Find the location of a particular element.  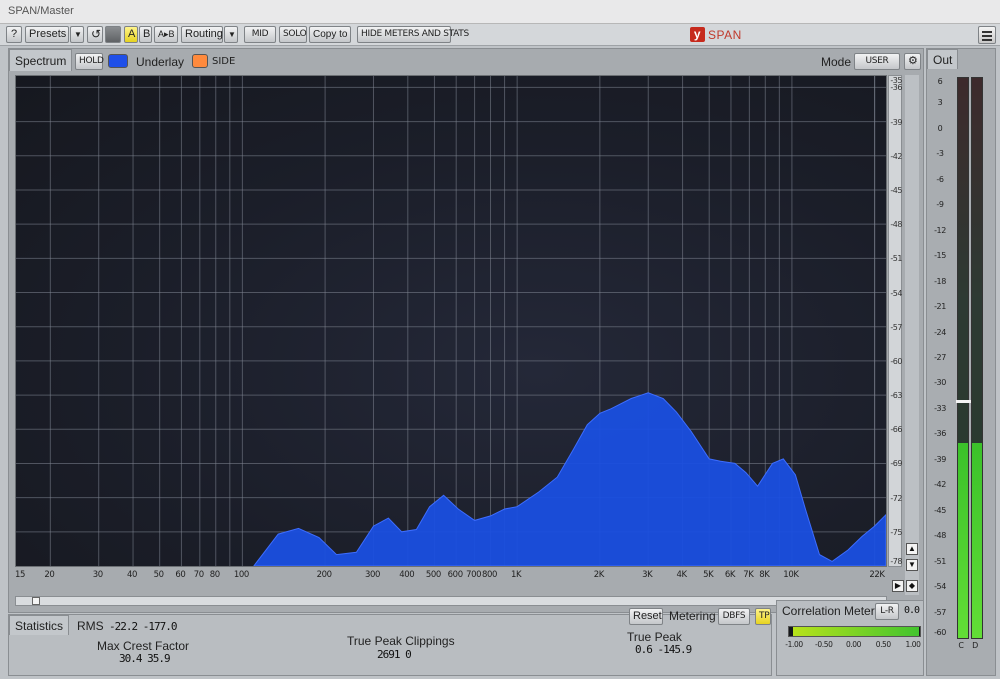

true-peak-clippings-label: True Peak Clippings is located at coordinates (401, 641).